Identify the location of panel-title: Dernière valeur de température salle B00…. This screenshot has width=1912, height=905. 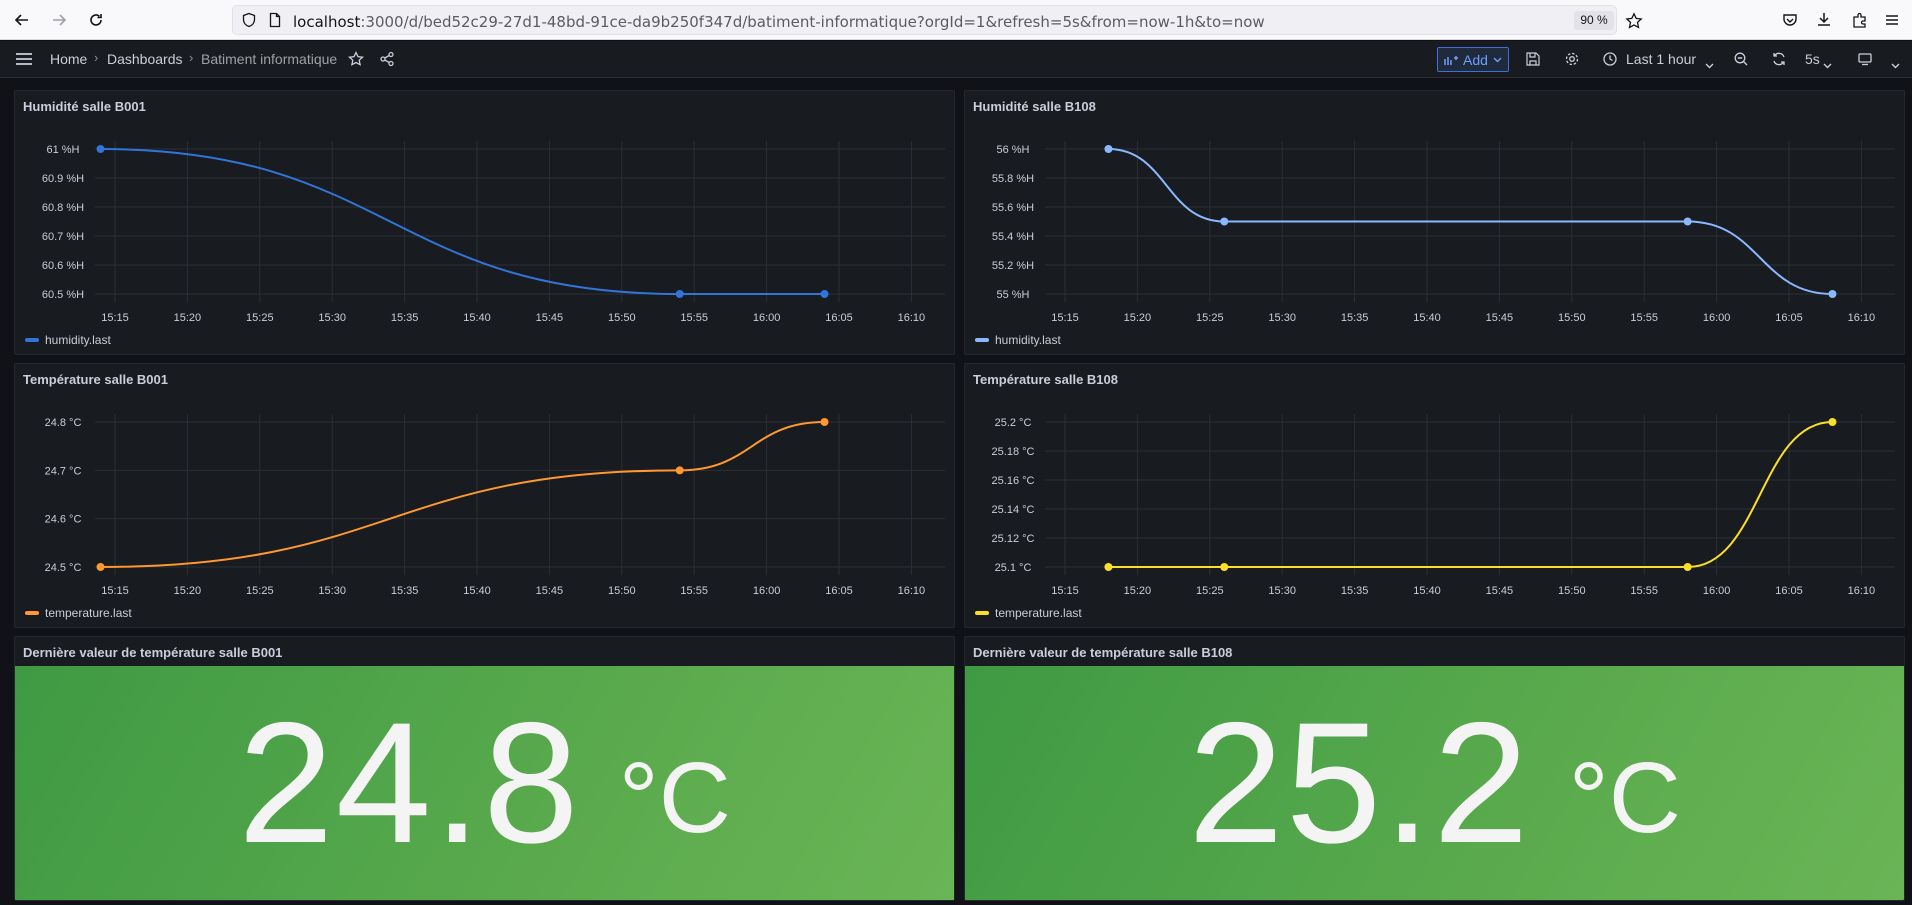
(152, 652).